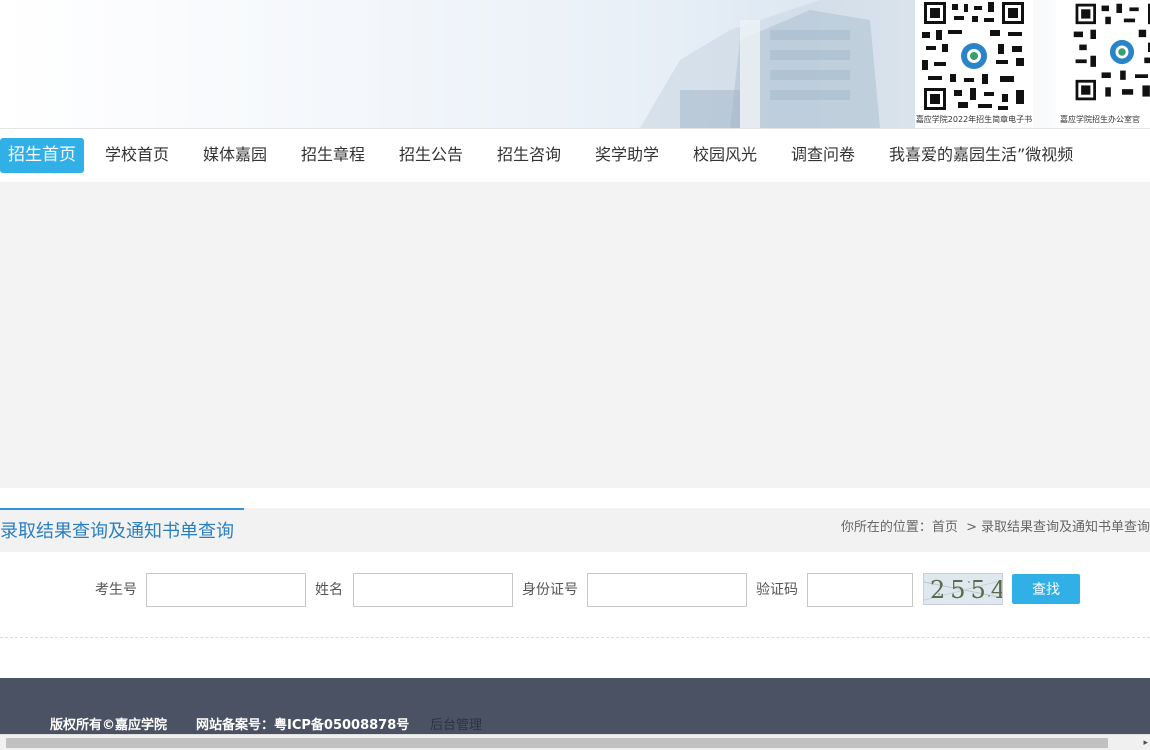  I want to click on nav-item-scholarships: 奖学助学, so click(627, 155).